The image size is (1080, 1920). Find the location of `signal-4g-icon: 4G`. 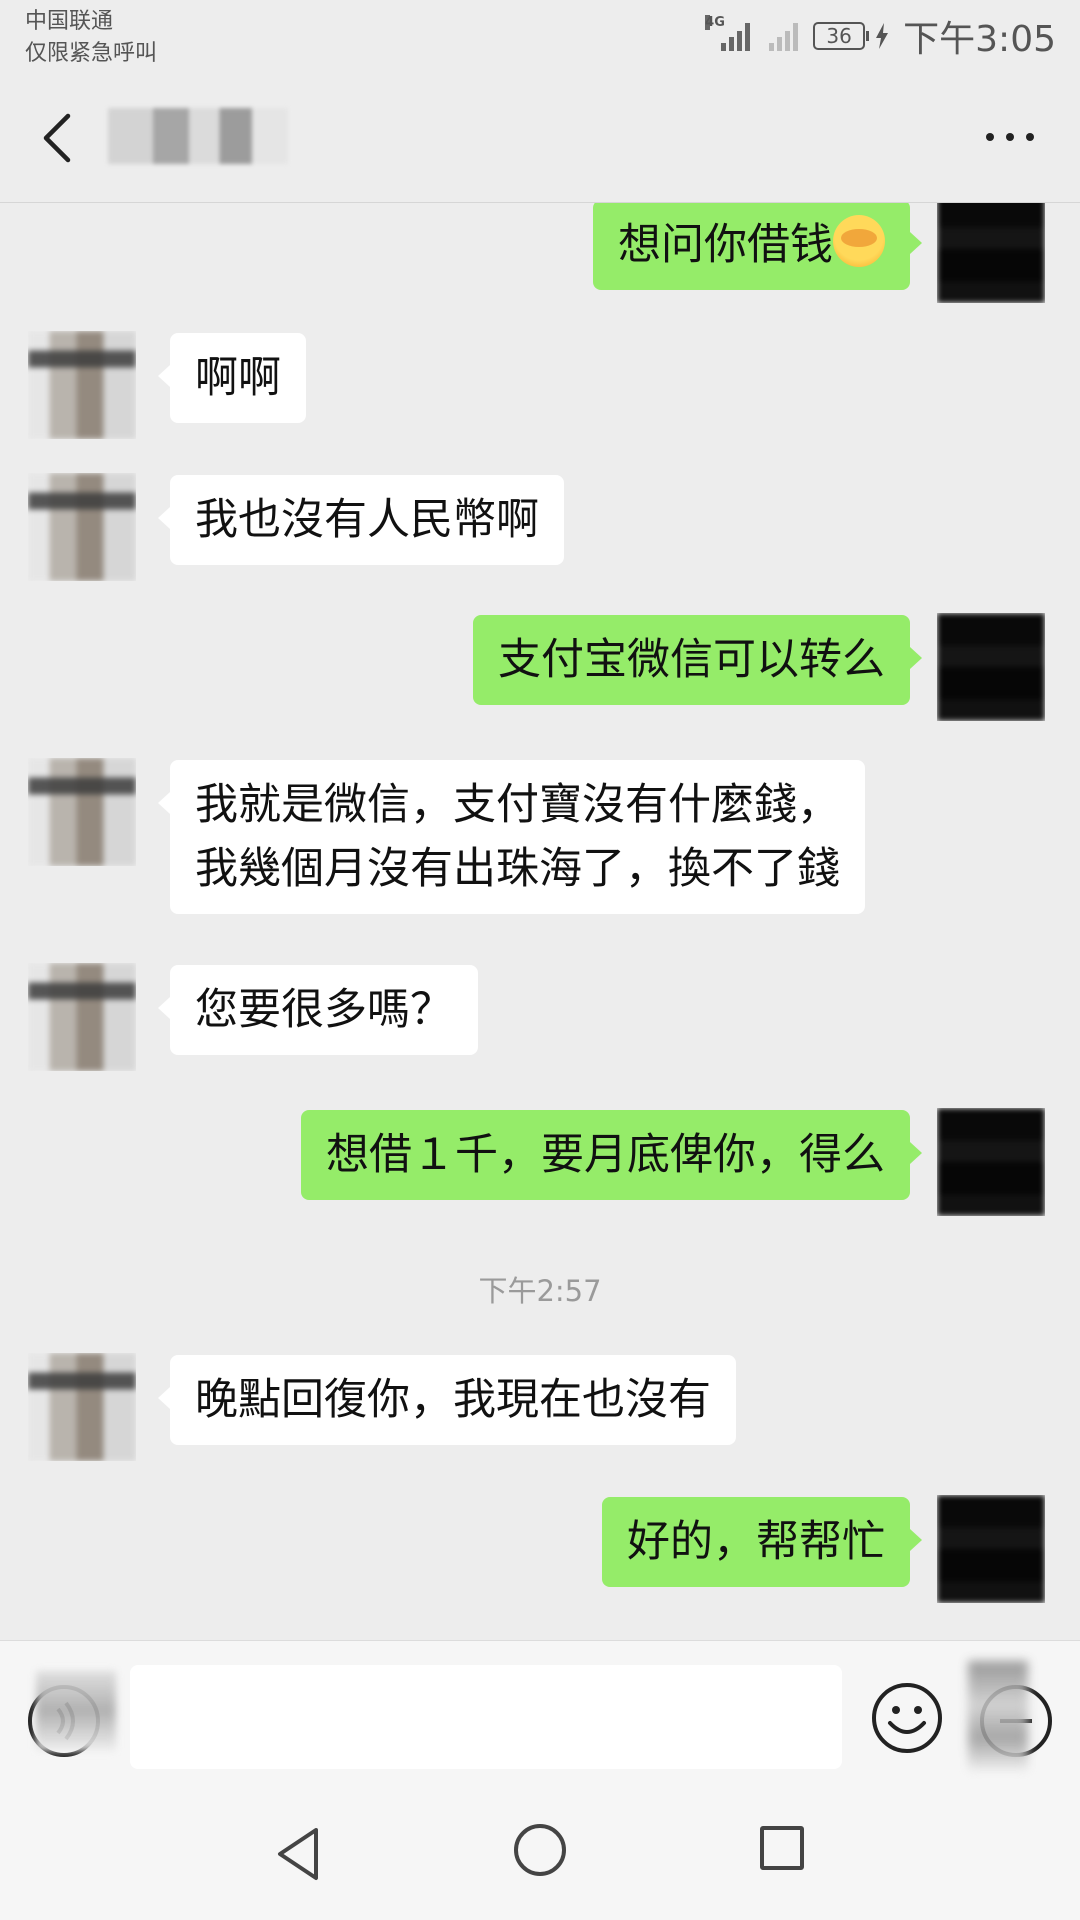

signal-4g-icon: 4G is located at coordinates (729, 33).